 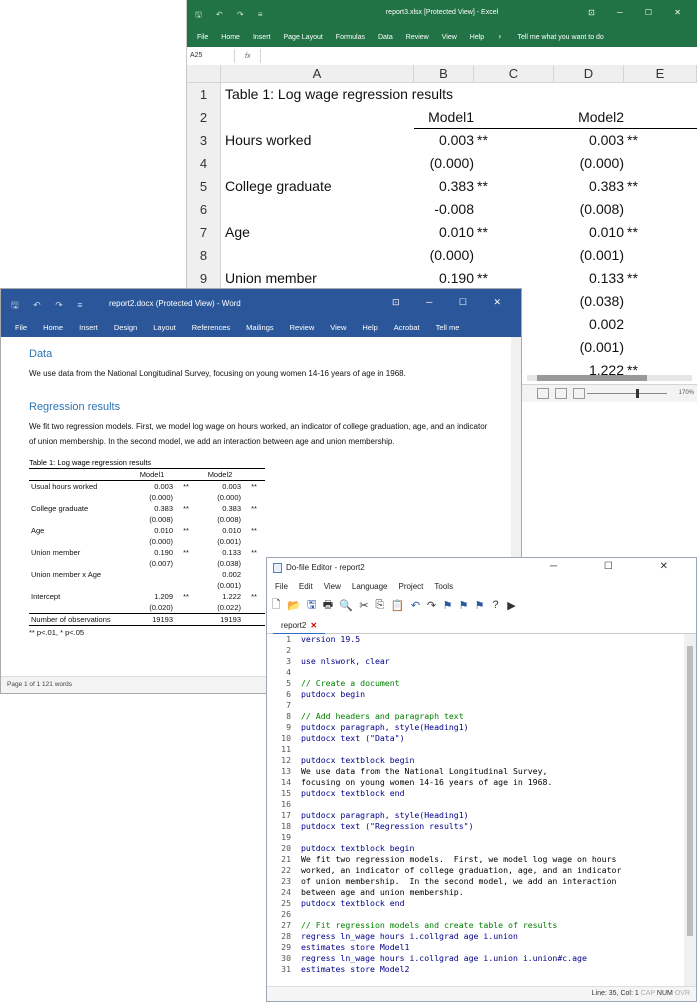 What do you see at coordinates (294, 605) in the screenshot?
I see `open-folder-icon: 📂` at bounding box center [294, 605].